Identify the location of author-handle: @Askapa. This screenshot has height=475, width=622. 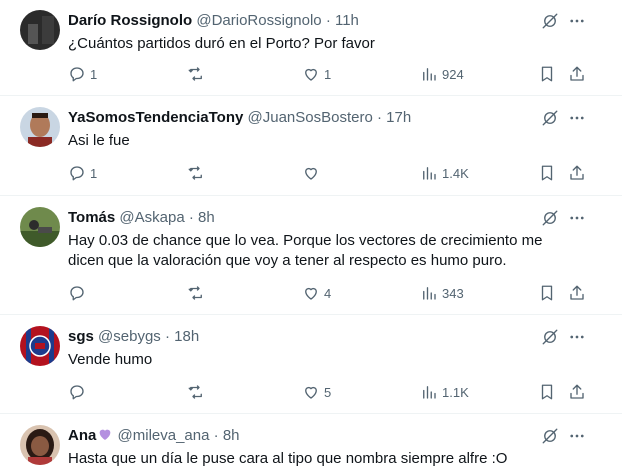
(151, 217).